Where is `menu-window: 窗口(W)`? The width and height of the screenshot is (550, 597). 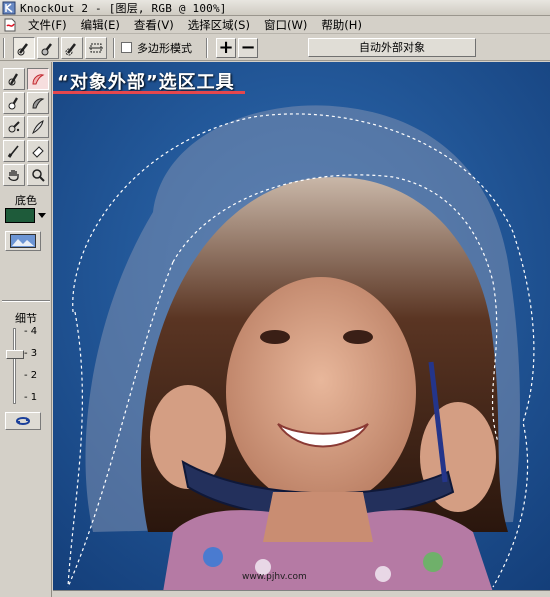
menu-window: 窗口(W) is located at coordinates (285, 25).